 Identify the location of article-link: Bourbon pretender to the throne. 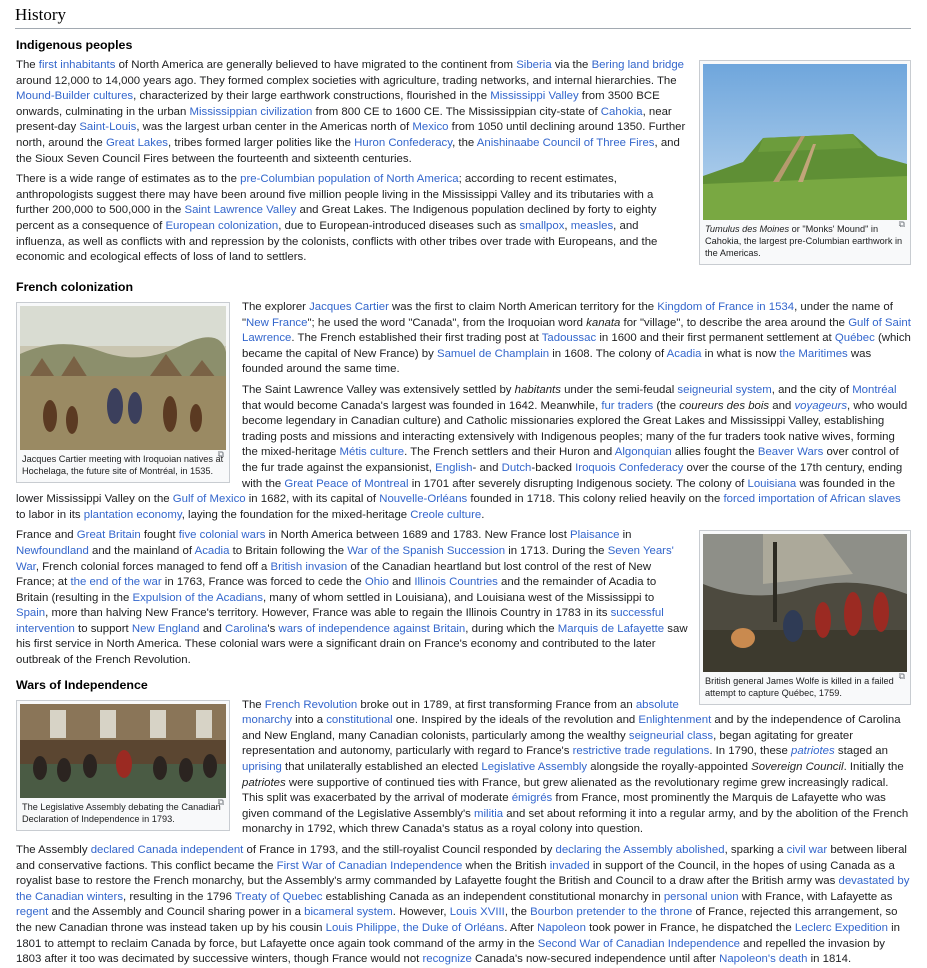
(611, 912).